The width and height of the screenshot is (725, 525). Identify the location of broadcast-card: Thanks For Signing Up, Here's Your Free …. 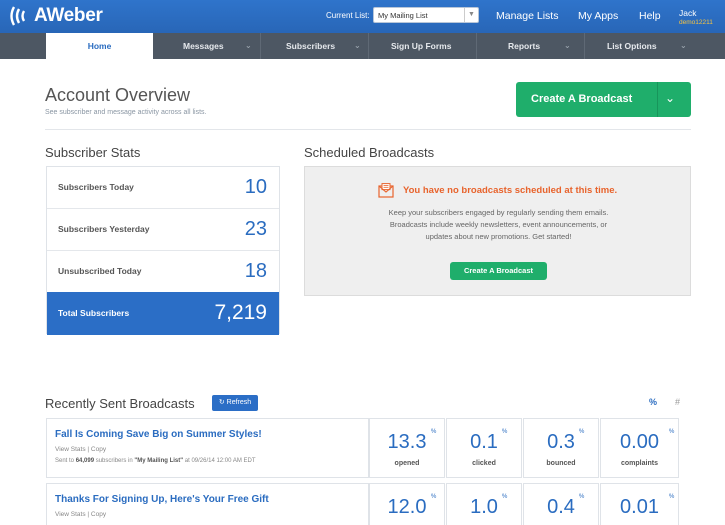
(207, 504).